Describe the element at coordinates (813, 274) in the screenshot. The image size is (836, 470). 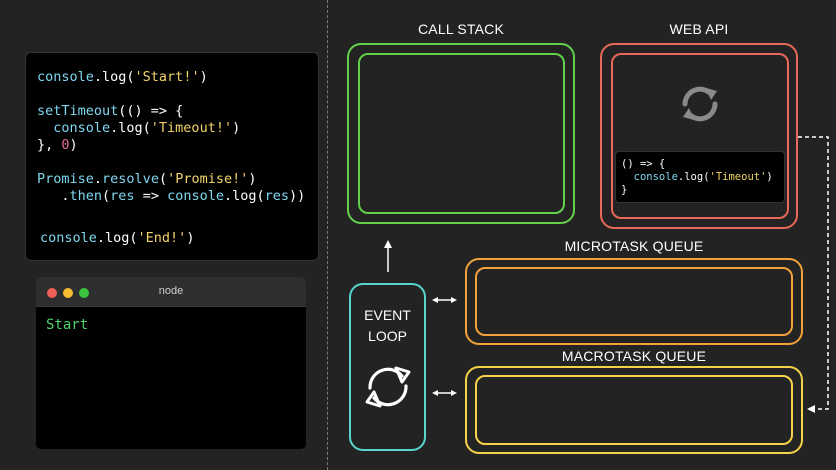
I see `dashed-arrow-icon` at that location.